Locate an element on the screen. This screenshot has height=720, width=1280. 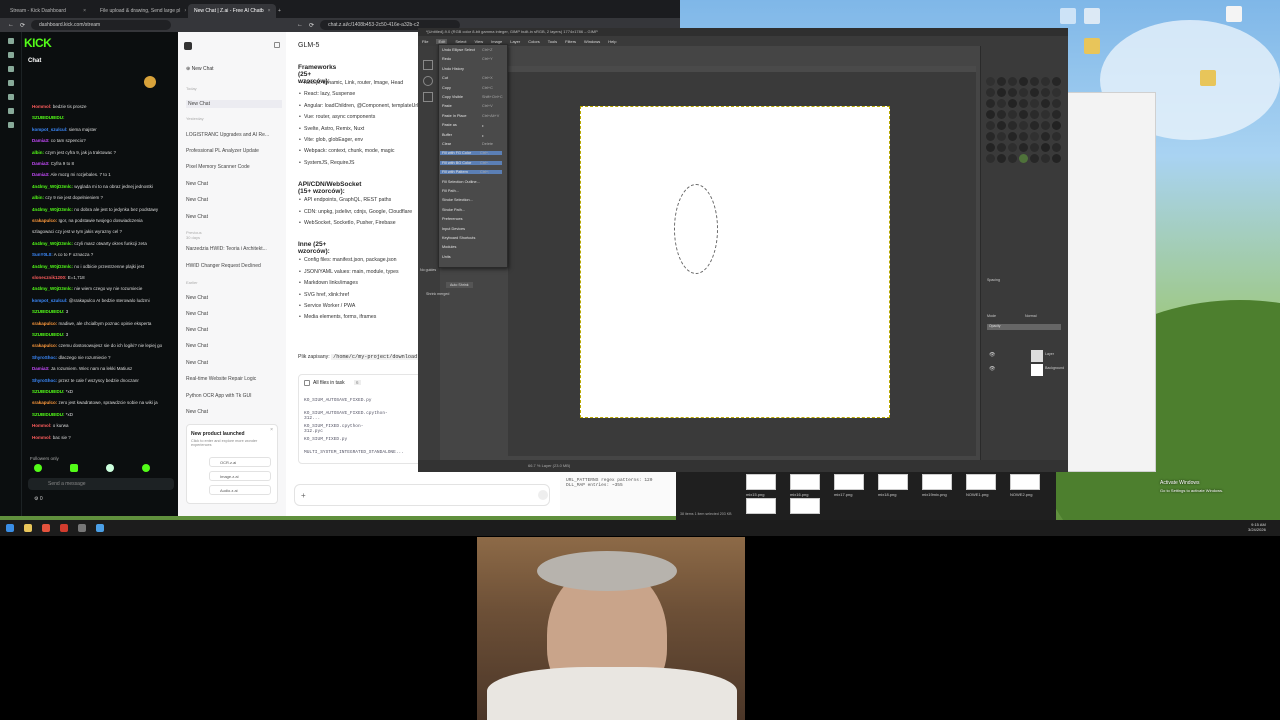
users-icon is located at coordinates (10, 111).